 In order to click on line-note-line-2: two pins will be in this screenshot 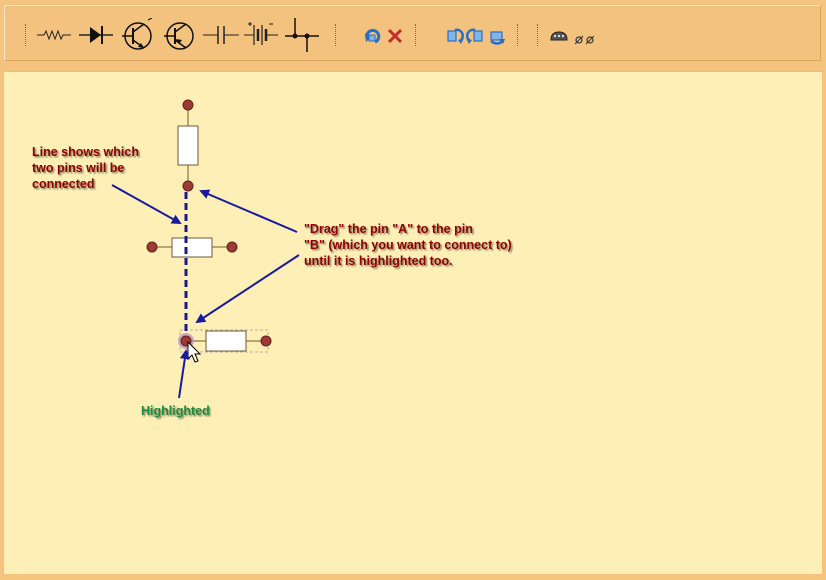, I will do `click(78, 168)`.